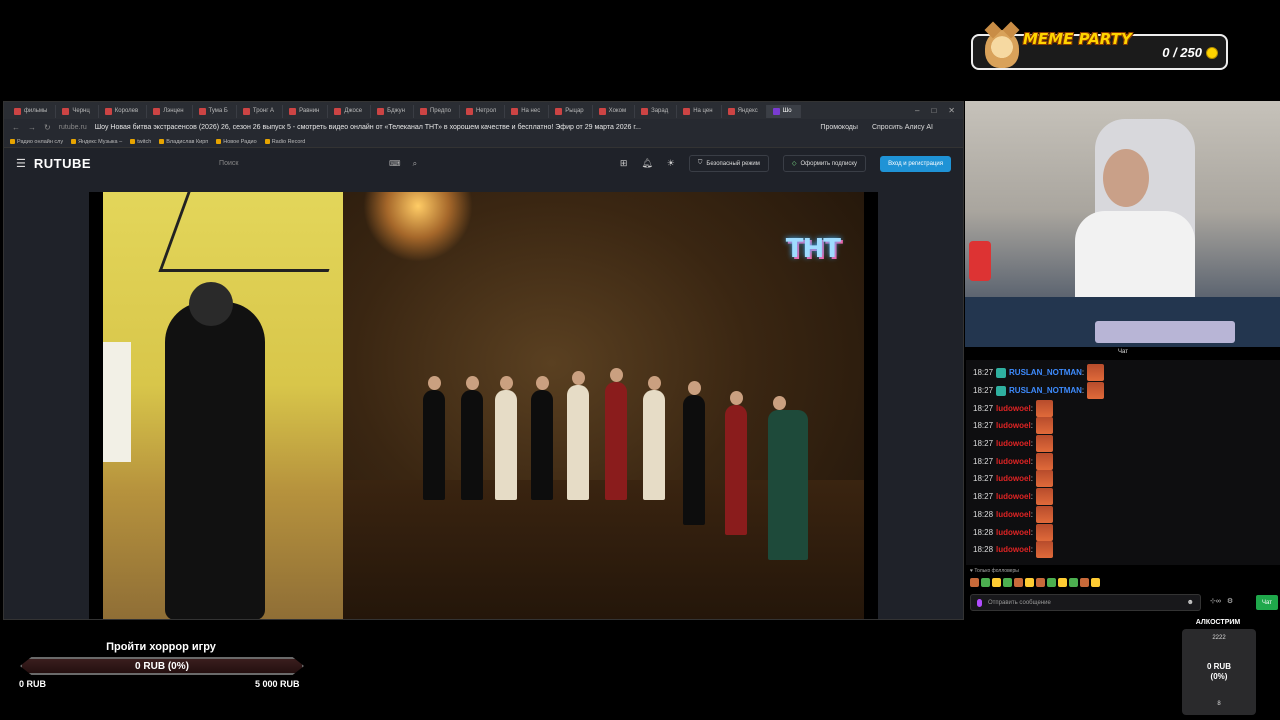  I want to click on browser-tab: На цен, so click(699, 111).